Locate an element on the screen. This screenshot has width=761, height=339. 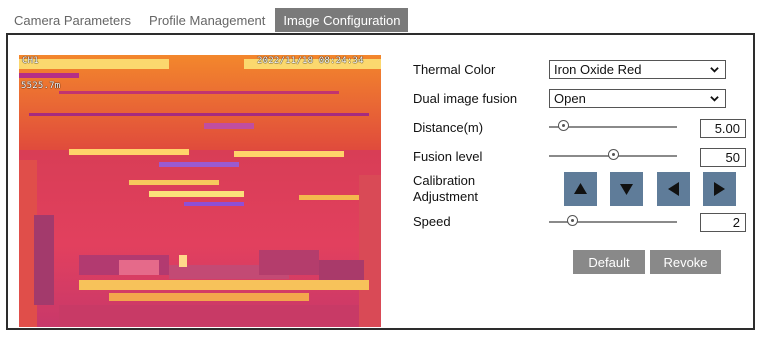
fusion-level-label: Fusion level is located at coordinates (448, 156).